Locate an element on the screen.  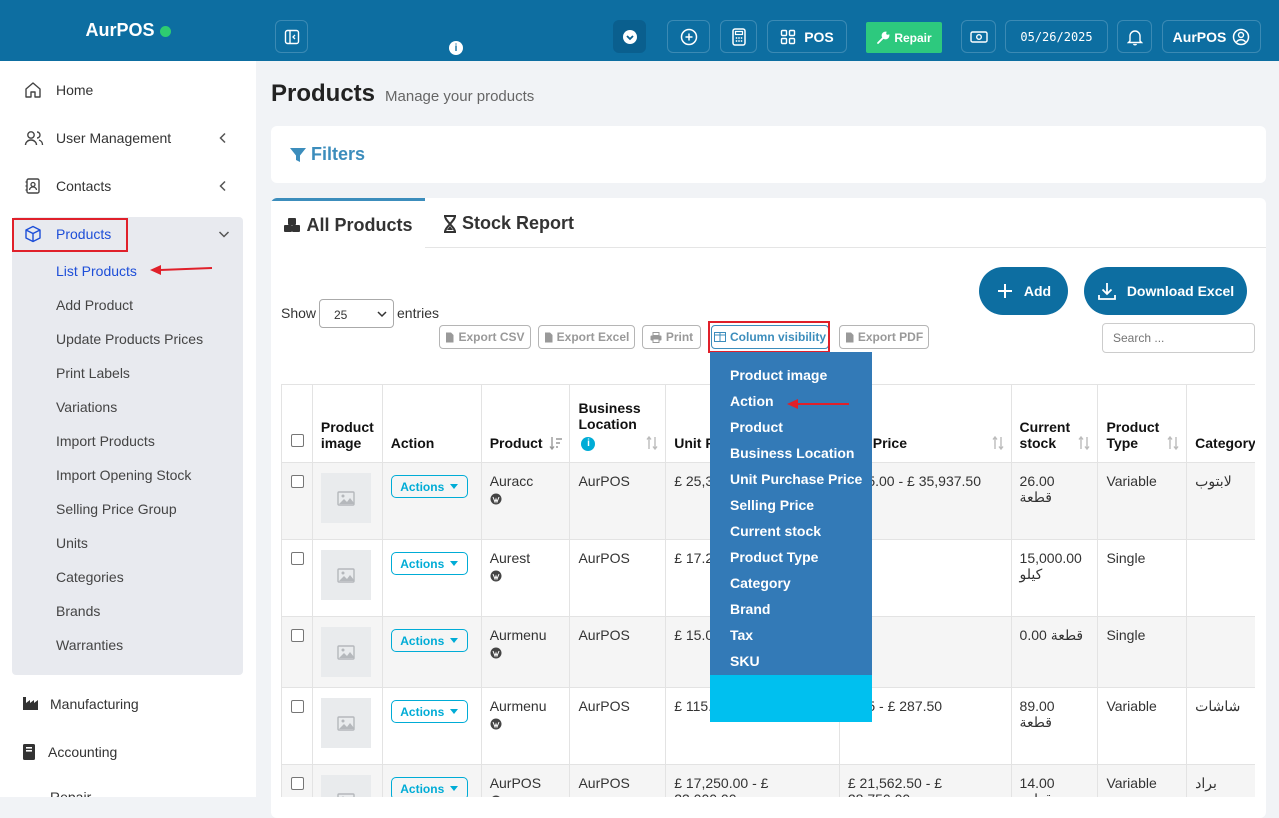
product-name: Auracc is located at coordinates (526, 481).